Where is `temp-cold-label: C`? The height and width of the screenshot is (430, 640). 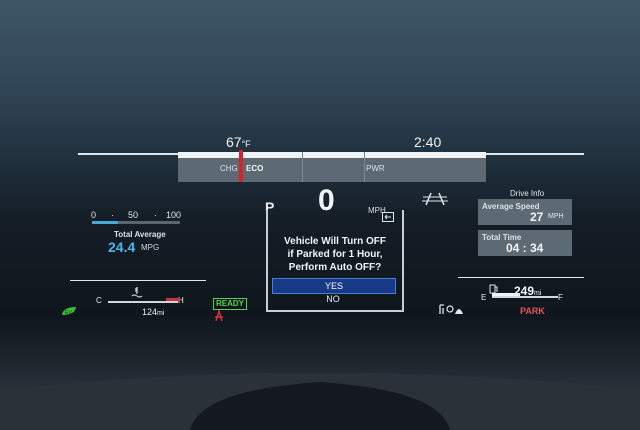
temp-cold-label: C is located at coordinates (99, 300).